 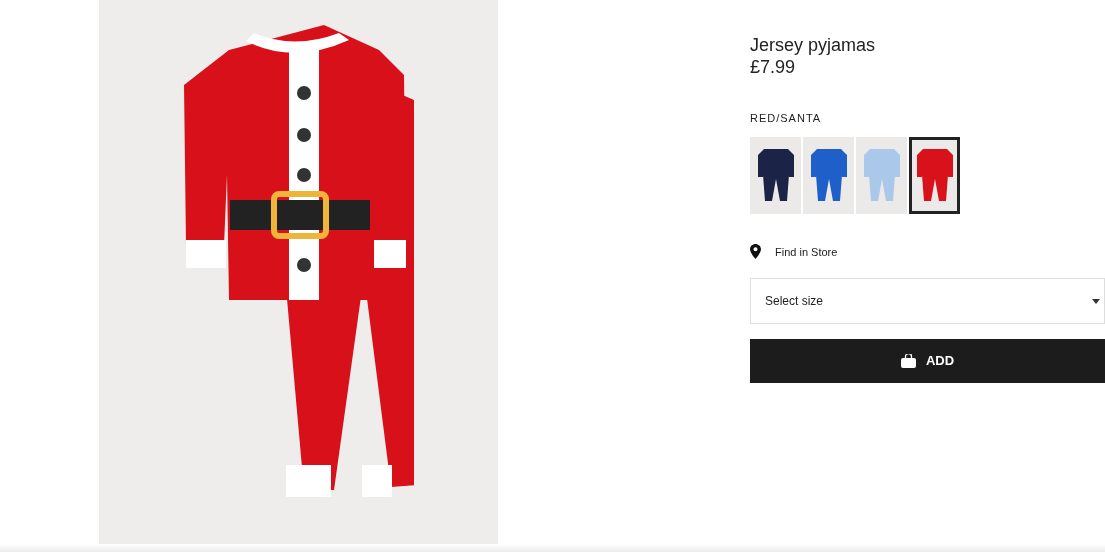 I want to click on find-in-store-link: Find in Store, so click(x=806, y=251).